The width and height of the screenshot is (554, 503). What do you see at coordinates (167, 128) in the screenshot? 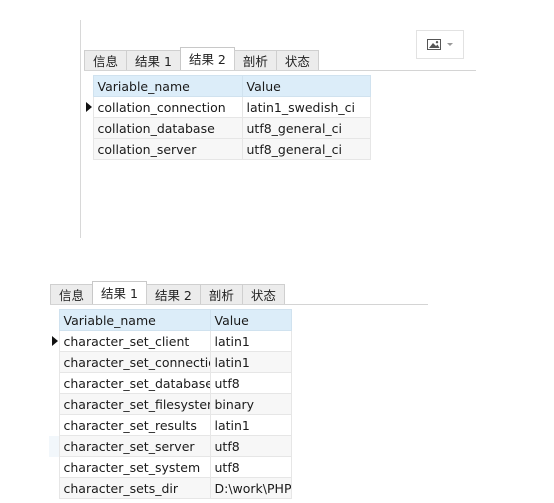
I see `cell-variable-name: collation_database` at bounding box center [167, 128].